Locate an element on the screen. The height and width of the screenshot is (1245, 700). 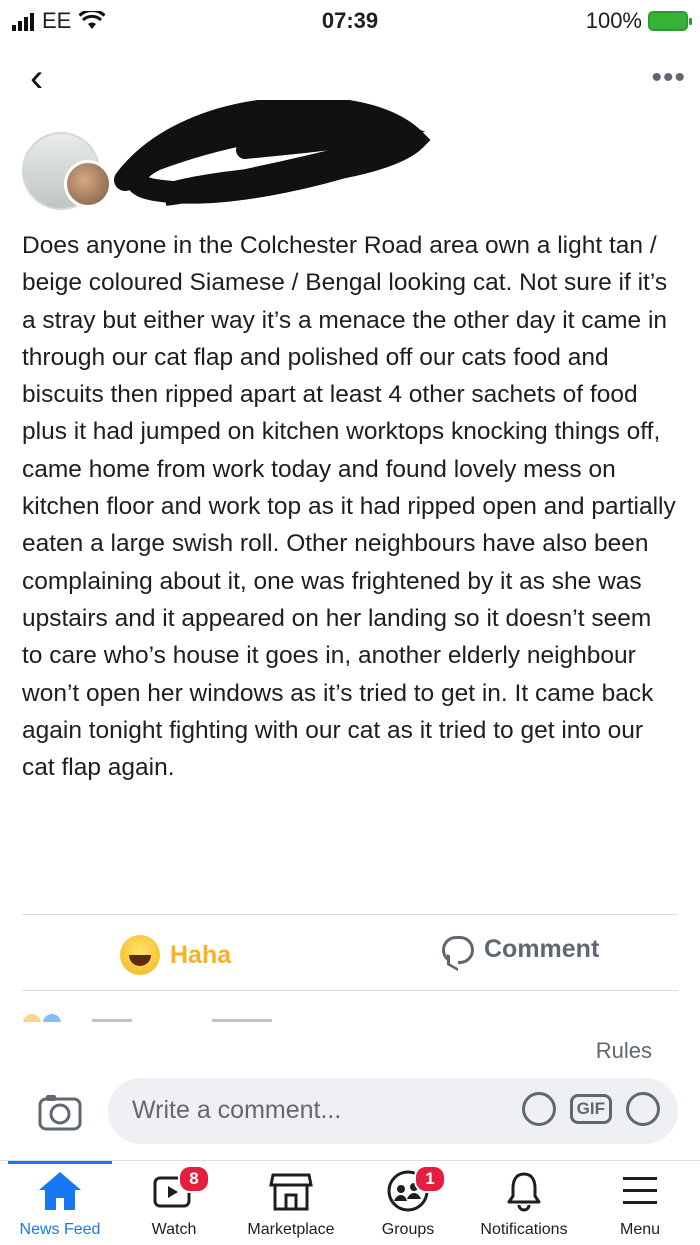
tab-label: Watch is located at coordinates (174, 1229).